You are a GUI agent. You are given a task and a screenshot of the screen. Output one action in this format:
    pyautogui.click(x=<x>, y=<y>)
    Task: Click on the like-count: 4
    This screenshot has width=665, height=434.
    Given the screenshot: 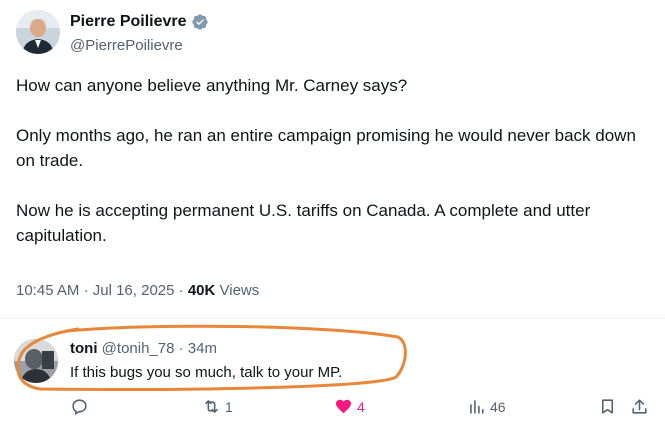 What is the action you would take?
    pyautogui.click(x=361, y=406)
    